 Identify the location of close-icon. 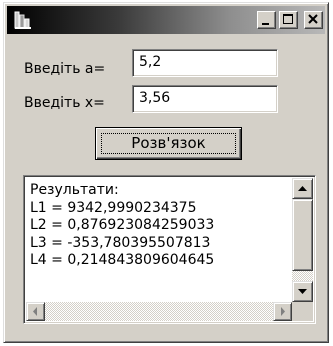
(313, 19).